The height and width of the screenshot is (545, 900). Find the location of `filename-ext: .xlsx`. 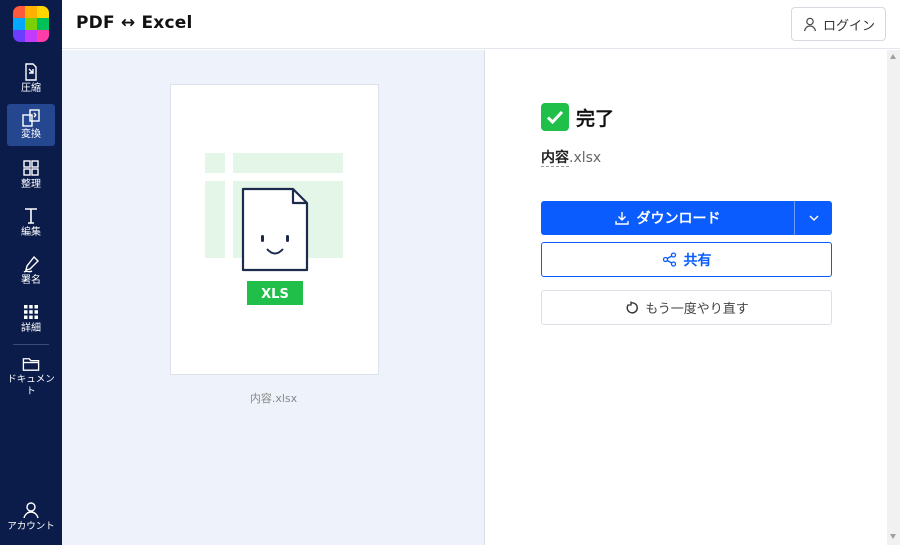

filename-ext: .xlsx is located at coordinates (585, 158).